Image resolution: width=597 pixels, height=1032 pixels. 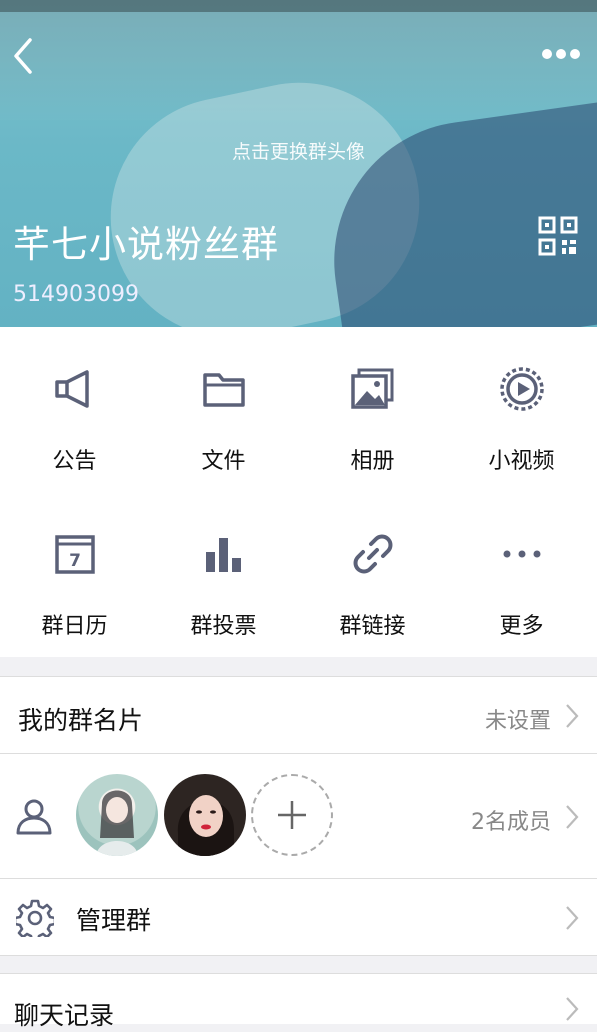 I want to click on feature-link: 群链接, so click(x=372, y=574).